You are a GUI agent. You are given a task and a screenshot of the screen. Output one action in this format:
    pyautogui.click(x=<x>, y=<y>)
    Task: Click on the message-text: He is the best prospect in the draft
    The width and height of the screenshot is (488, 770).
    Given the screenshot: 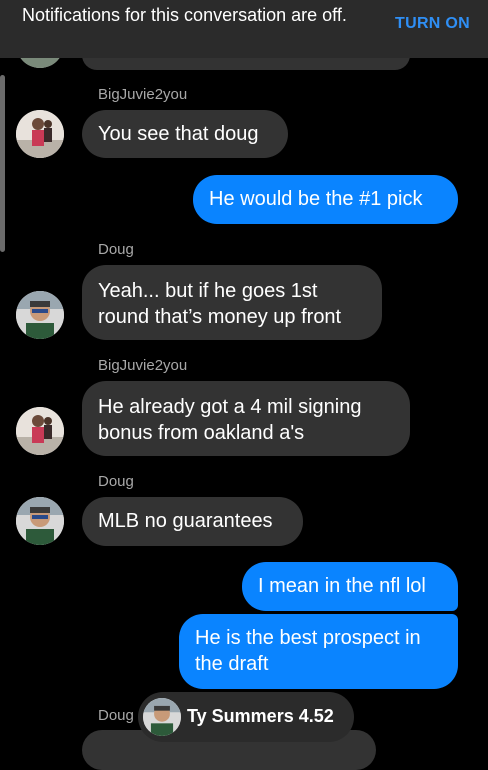 What is the action you would take?
    pyautogui.click(x=308, y=651)
    